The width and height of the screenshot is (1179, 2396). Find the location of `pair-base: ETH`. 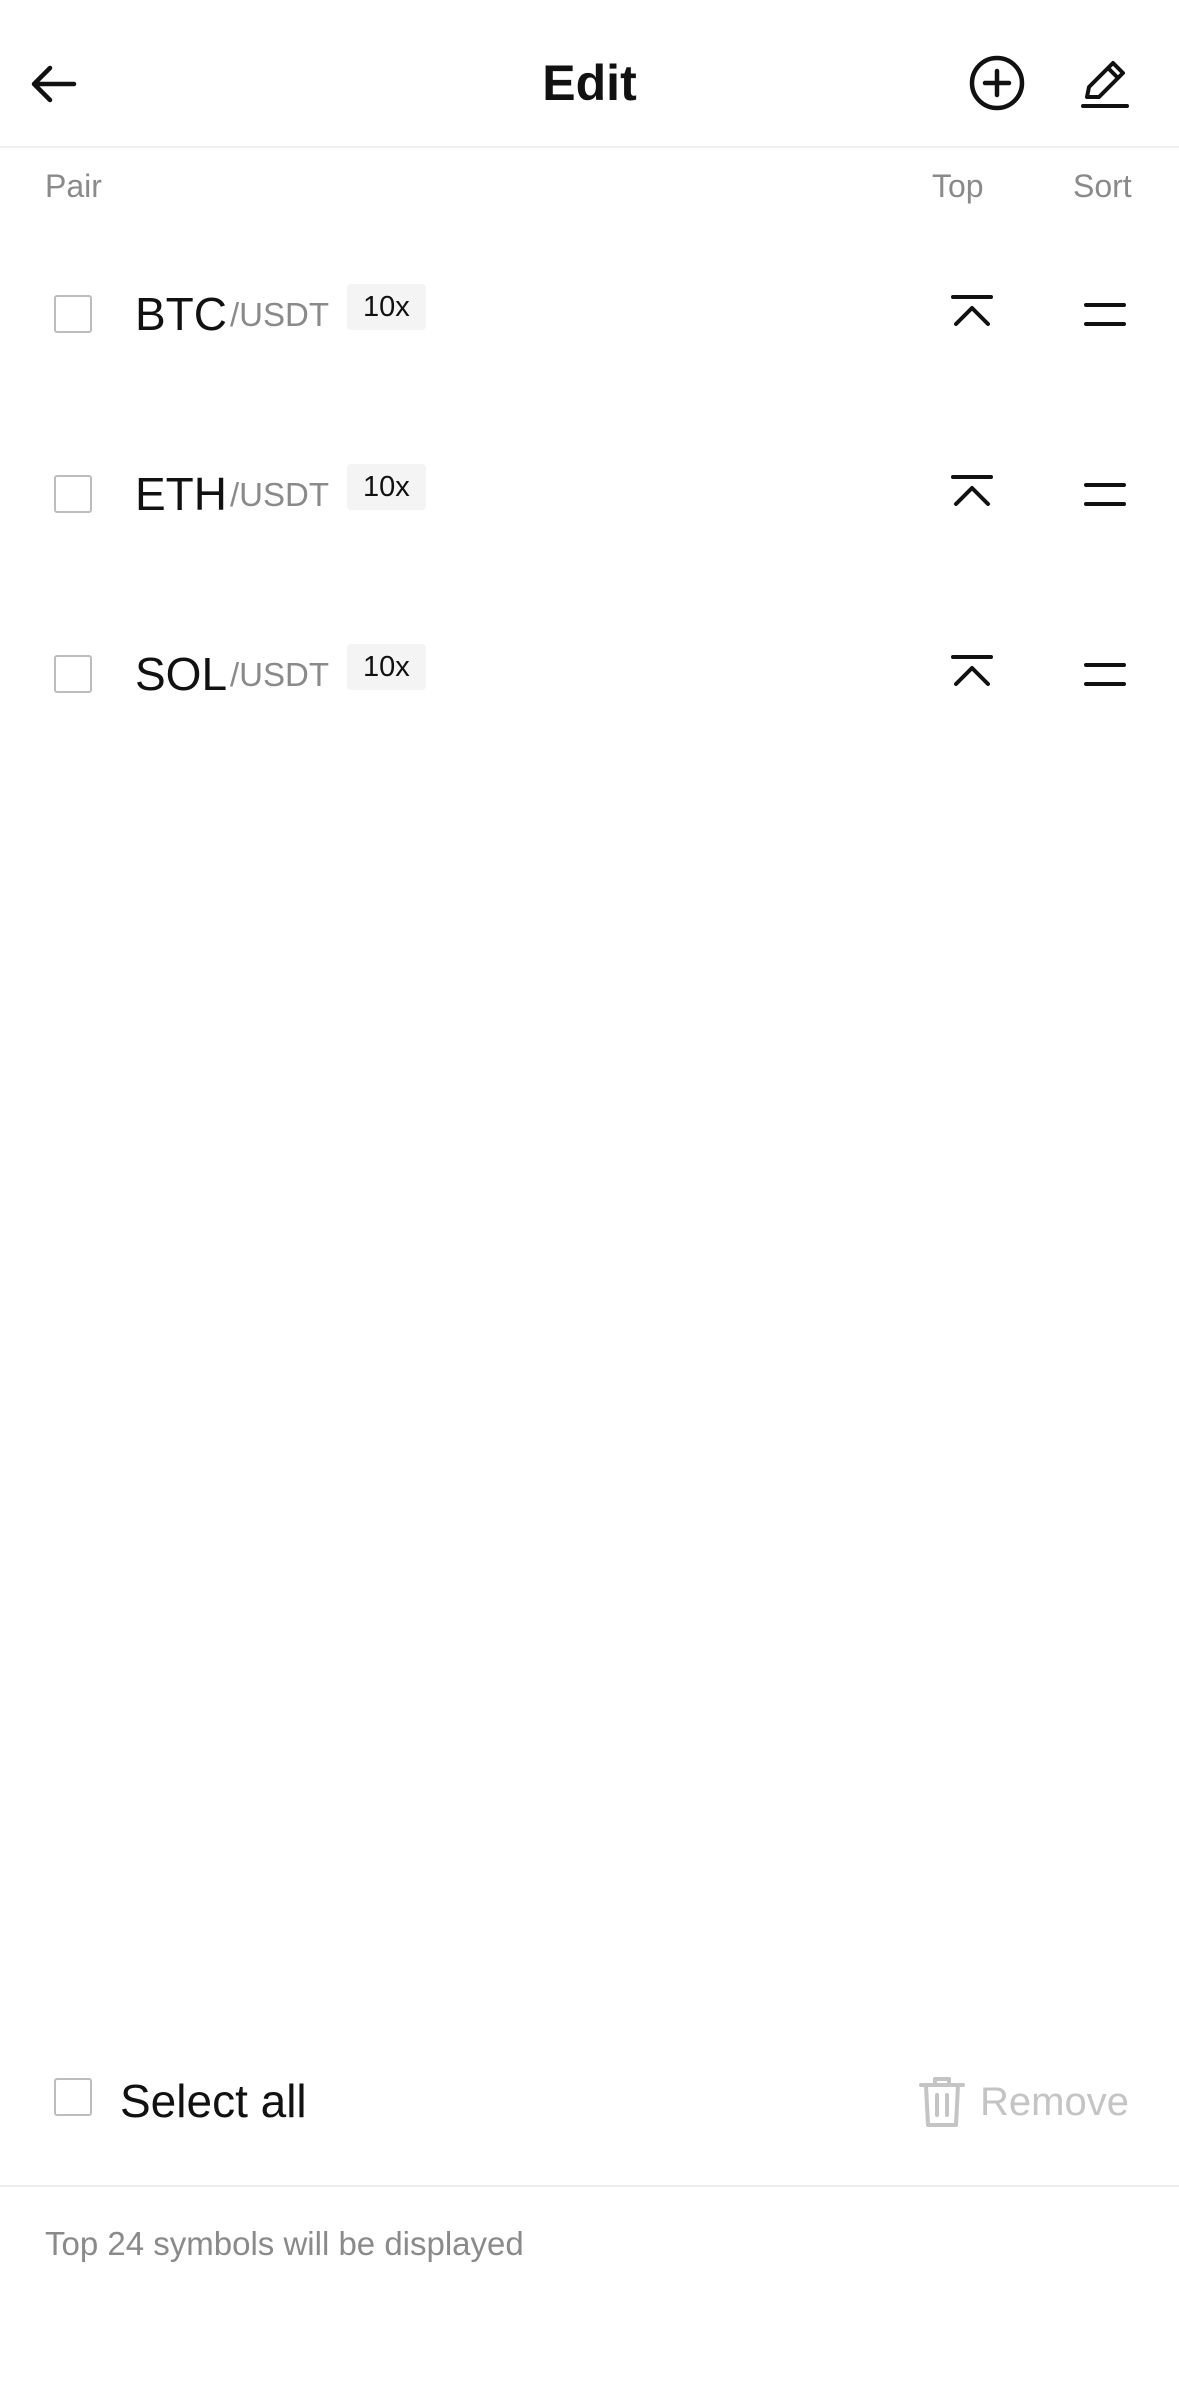

pair-base: ETH is located at coordinates (181, 494).